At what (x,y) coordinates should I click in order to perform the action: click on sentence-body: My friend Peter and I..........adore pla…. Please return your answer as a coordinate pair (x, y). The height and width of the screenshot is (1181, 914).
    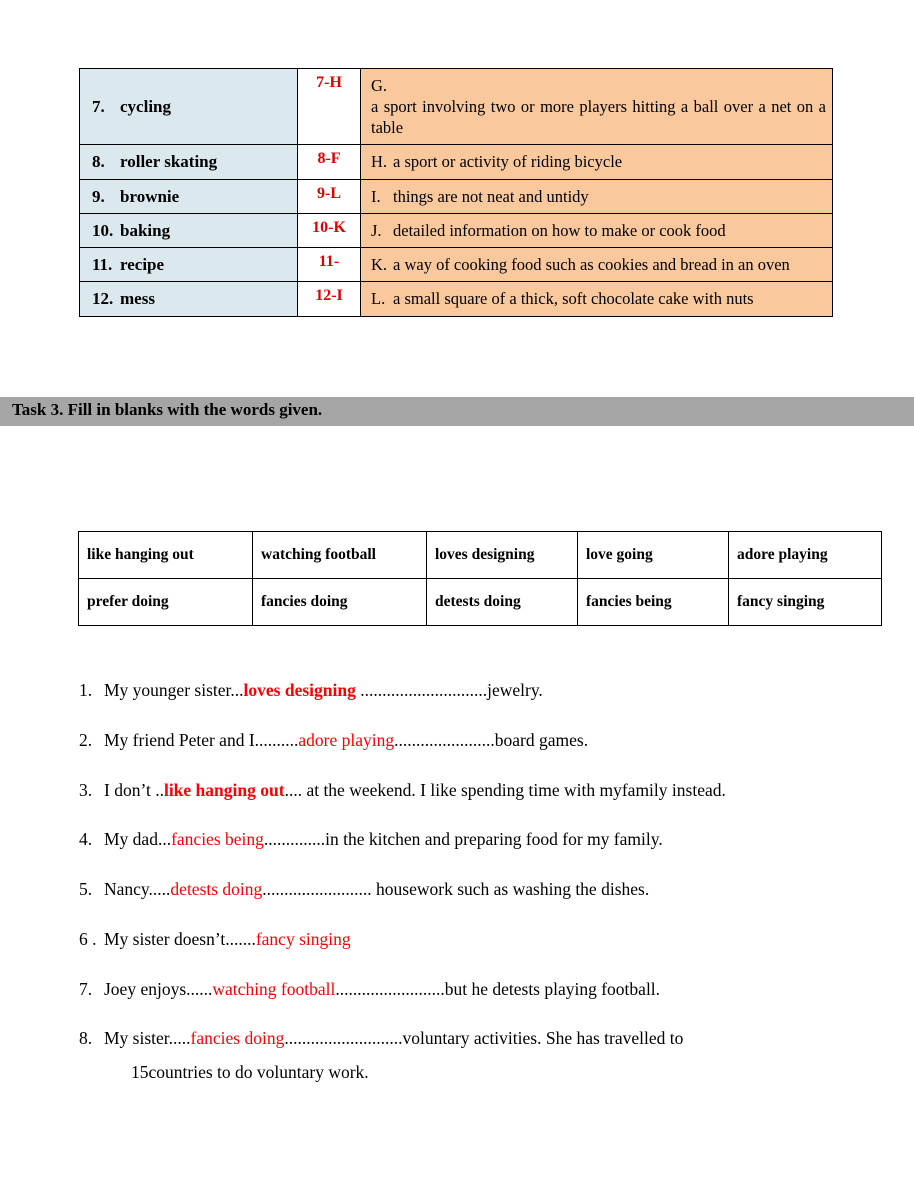
    Looking at the image, I should click on (346, 740).